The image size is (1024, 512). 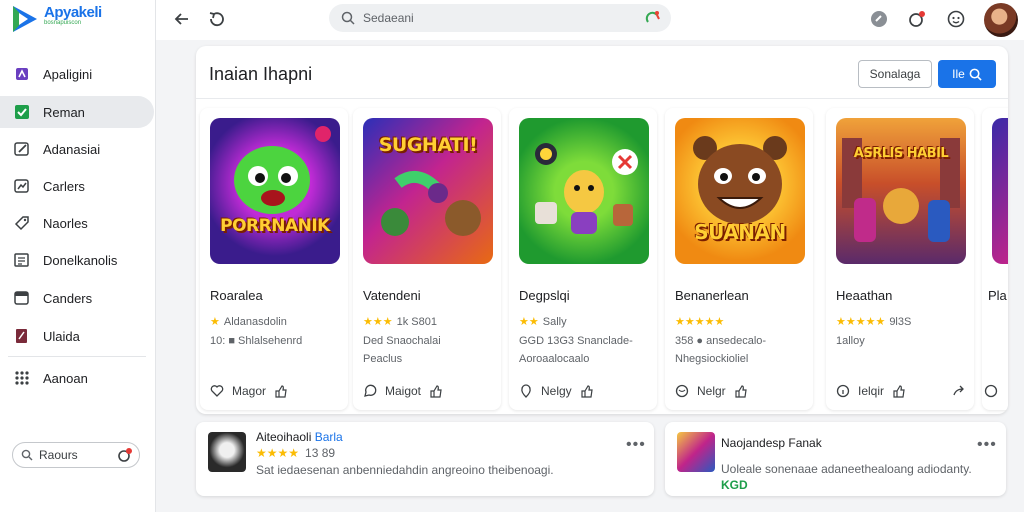 What do you see at coordinates (1001, 20) in the screenshot?
I see `user-avatar` at bounding box center [1001, 20].